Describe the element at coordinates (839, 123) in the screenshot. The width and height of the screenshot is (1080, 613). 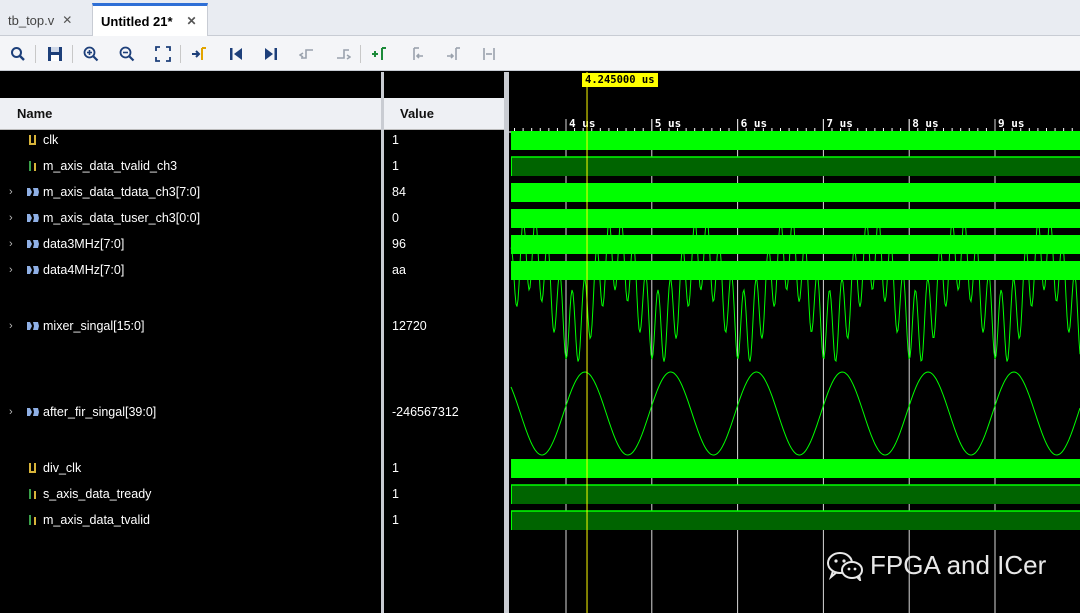
I see `time-tick-label: 7 us` at that location.